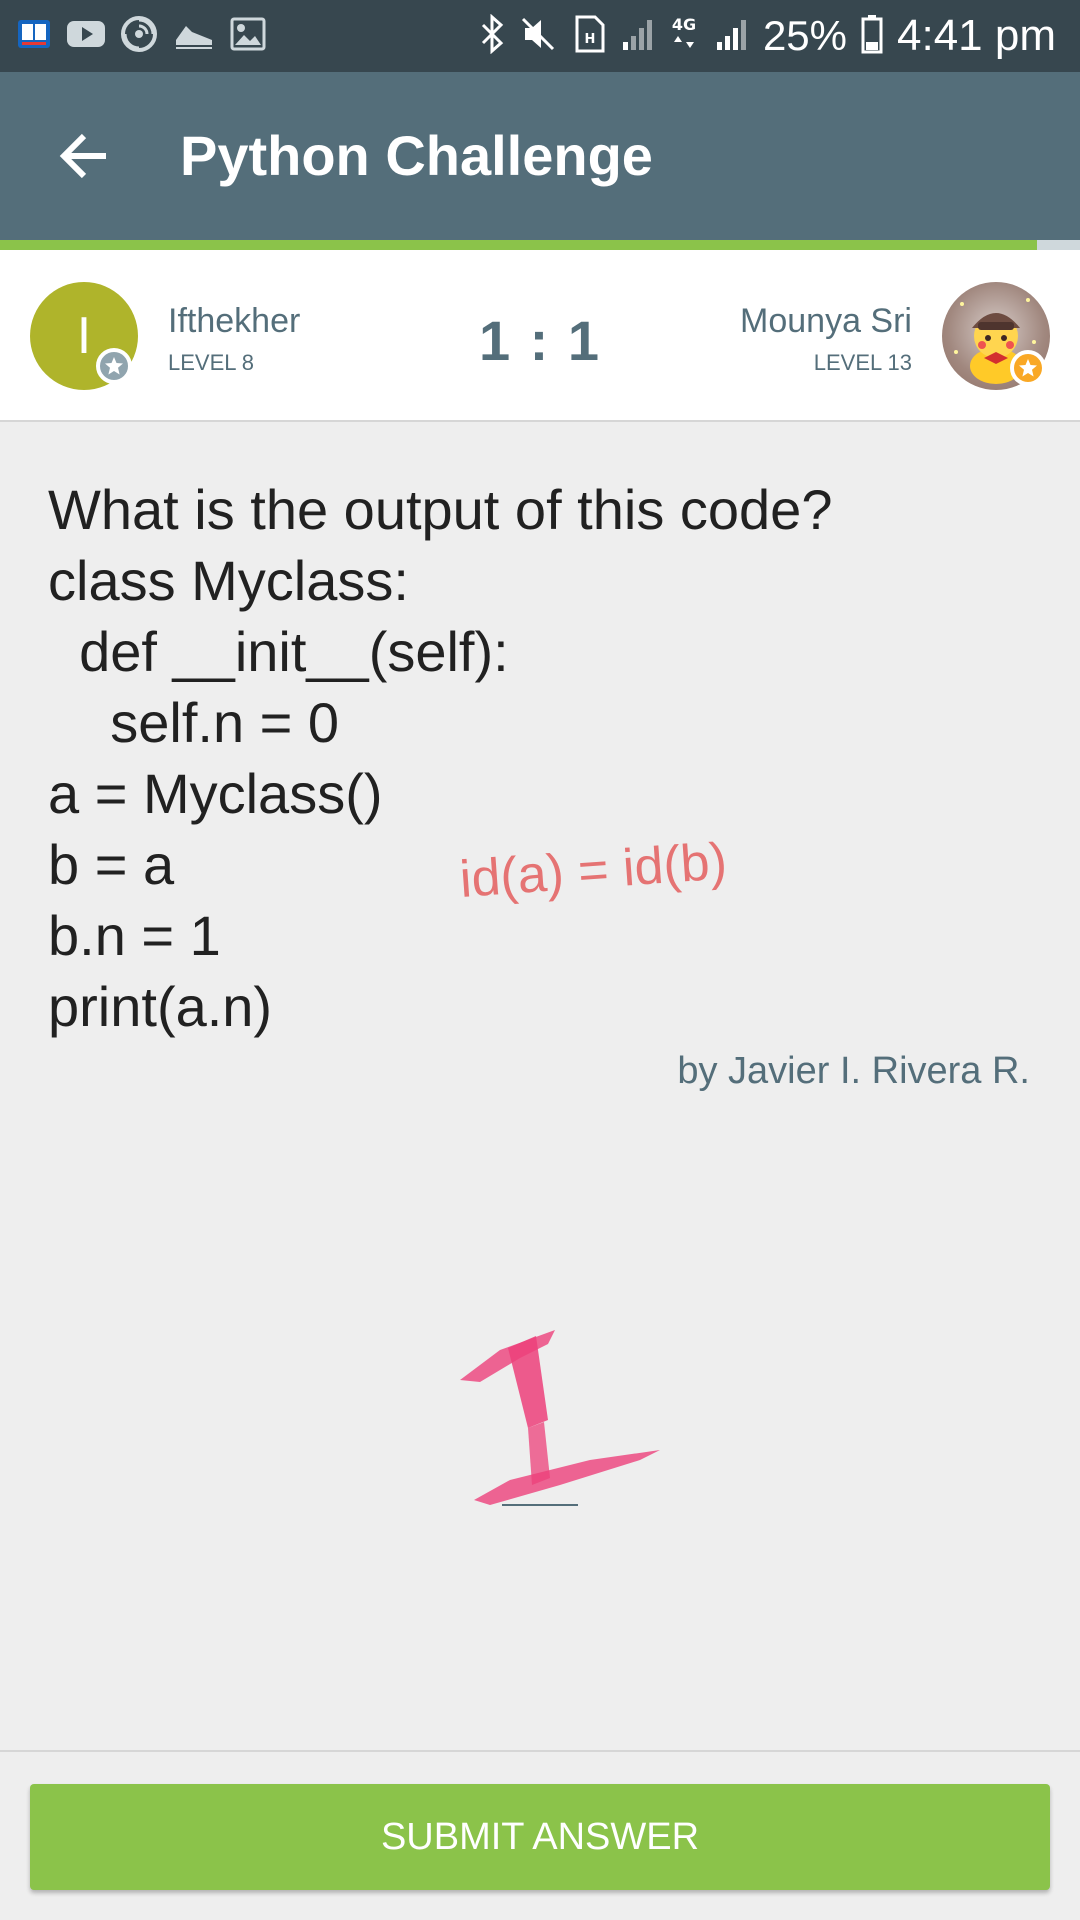  I want to click on handwritten-answer-scribble, so click(560, 1417).